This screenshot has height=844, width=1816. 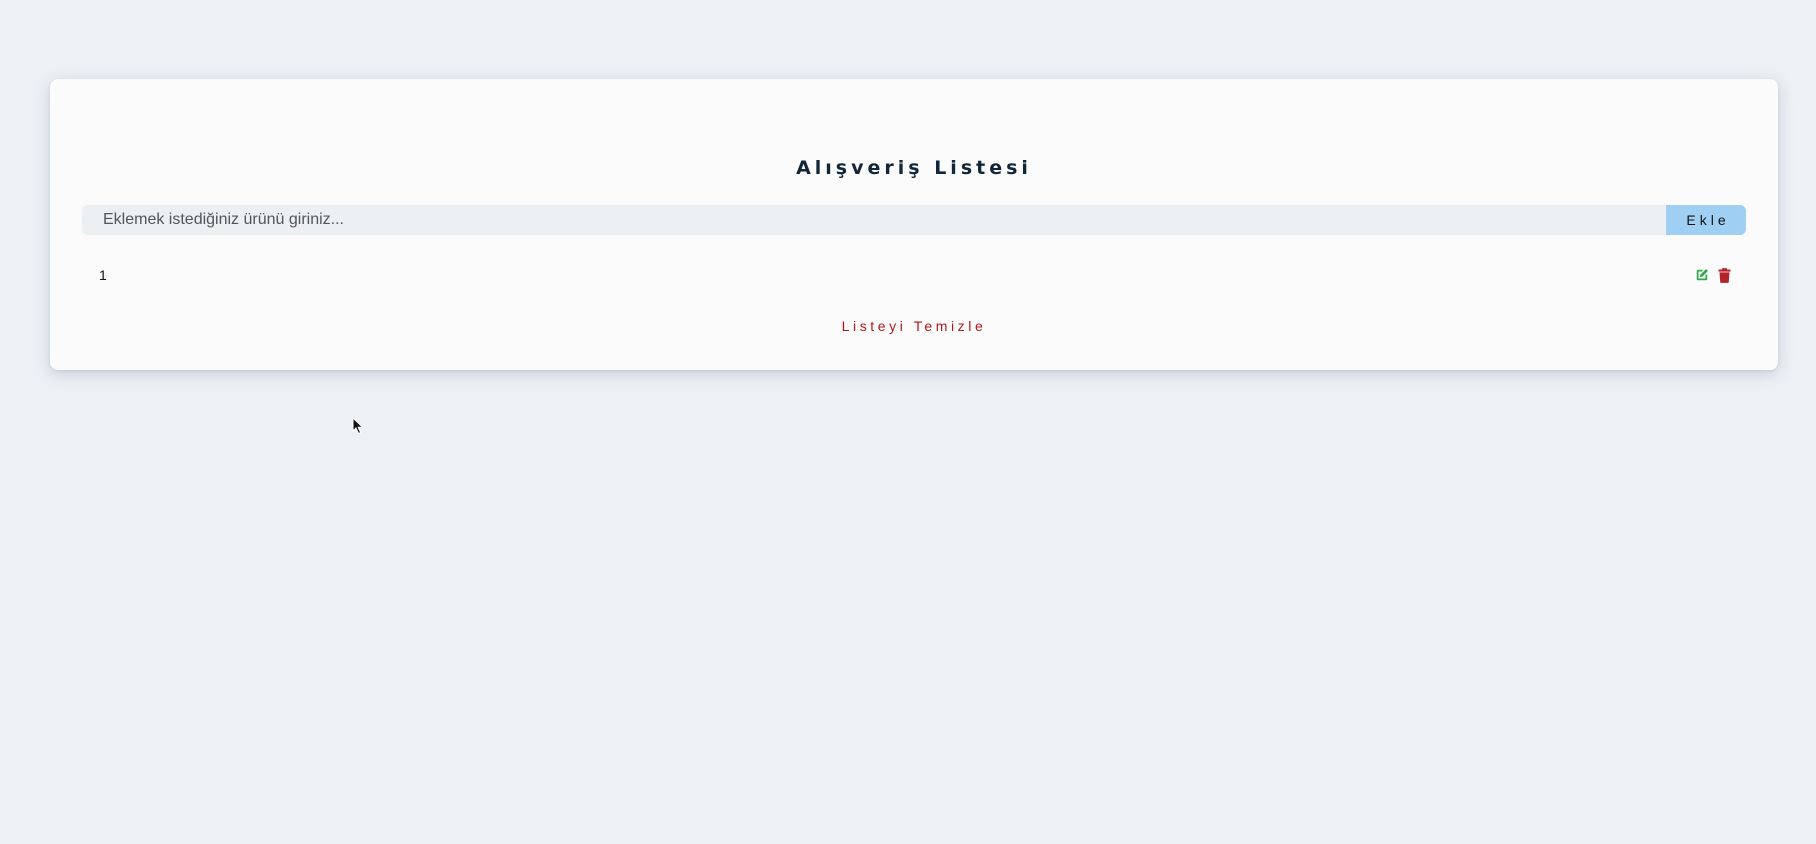 What do you see at coordinates (1724, 275) in the screenshot?
I see `trash-icon` at bounding box center [1724, 275].